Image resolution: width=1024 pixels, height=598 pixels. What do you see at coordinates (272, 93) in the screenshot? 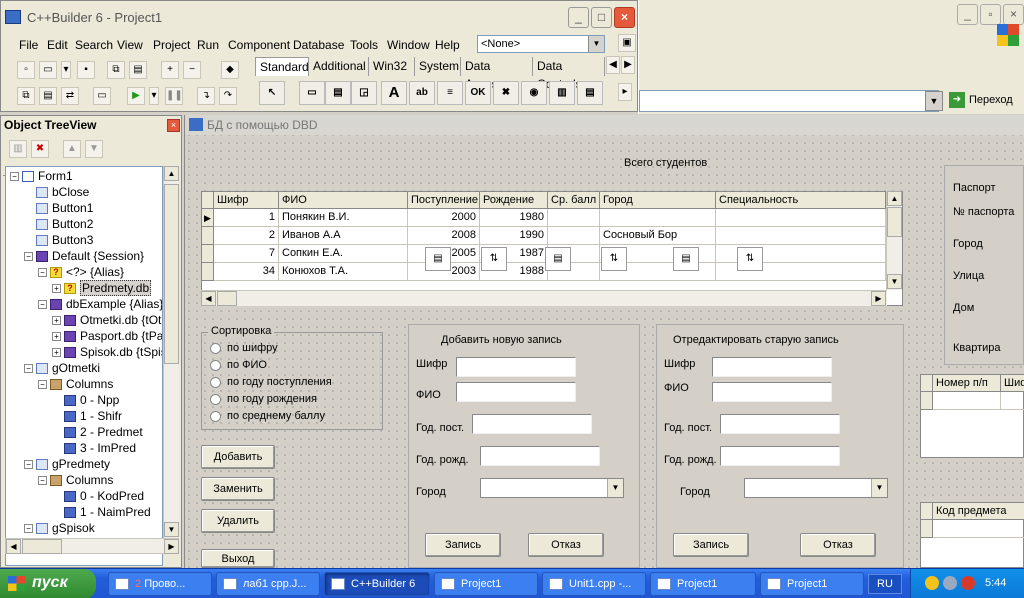
I see `arrow-icon: ↖` at bounding box center [272, 93].